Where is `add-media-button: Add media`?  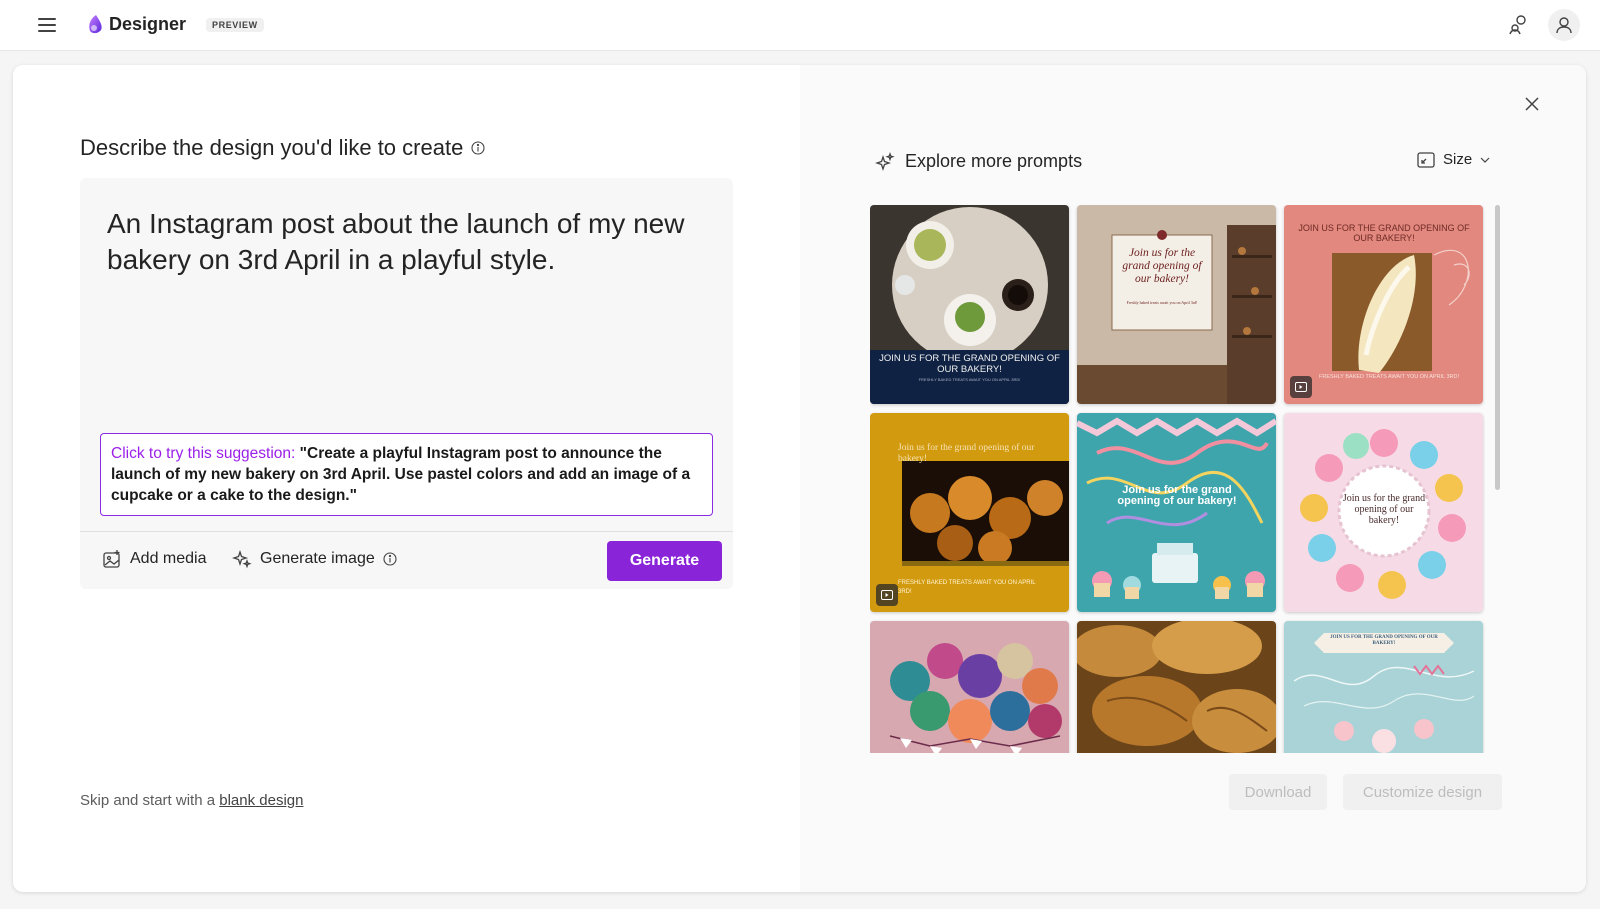
add-media-button: Add media is located at coordinates (154, 559).